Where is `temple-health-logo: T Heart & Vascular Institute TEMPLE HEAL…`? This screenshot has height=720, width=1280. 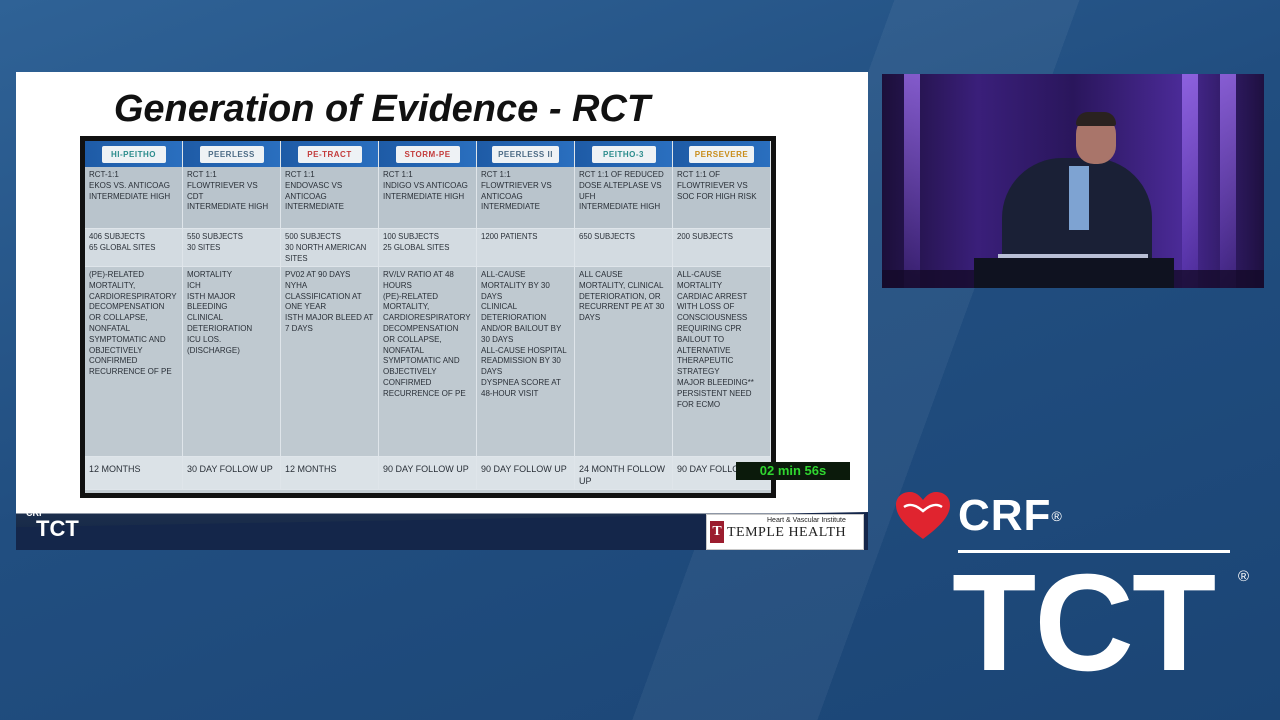 temple-health-logo: T Heart & Vascular Institute TEMPLE HEAL… is located at coordinates (785, 532).